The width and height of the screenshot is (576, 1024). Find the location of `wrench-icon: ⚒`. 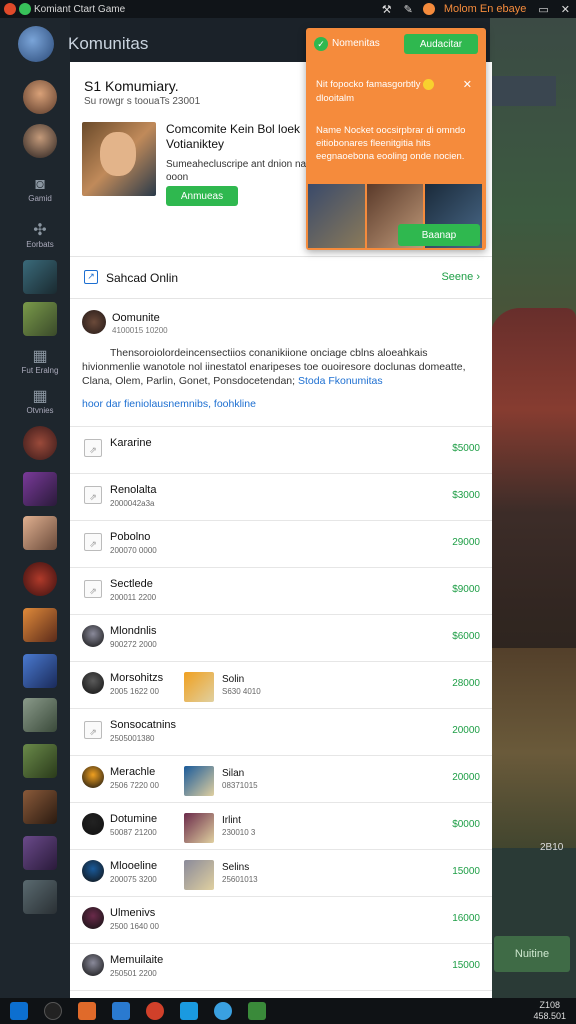

wrench-icon: ⚒ is located at coordinates (387, 9).